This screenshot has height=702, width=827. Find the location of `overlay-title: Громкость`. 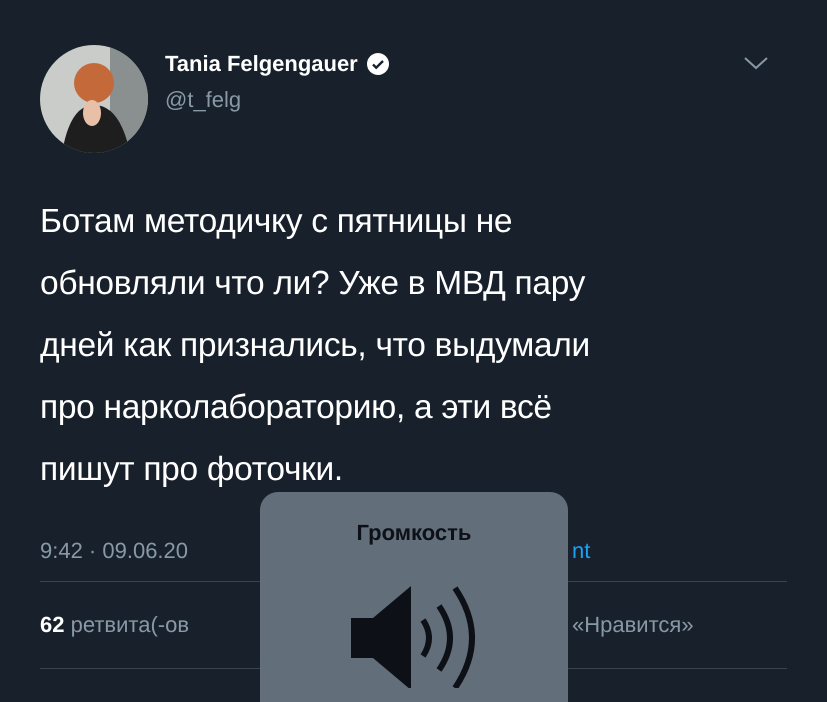

overlay-title: Громкость is located at coordinates (414, 533).